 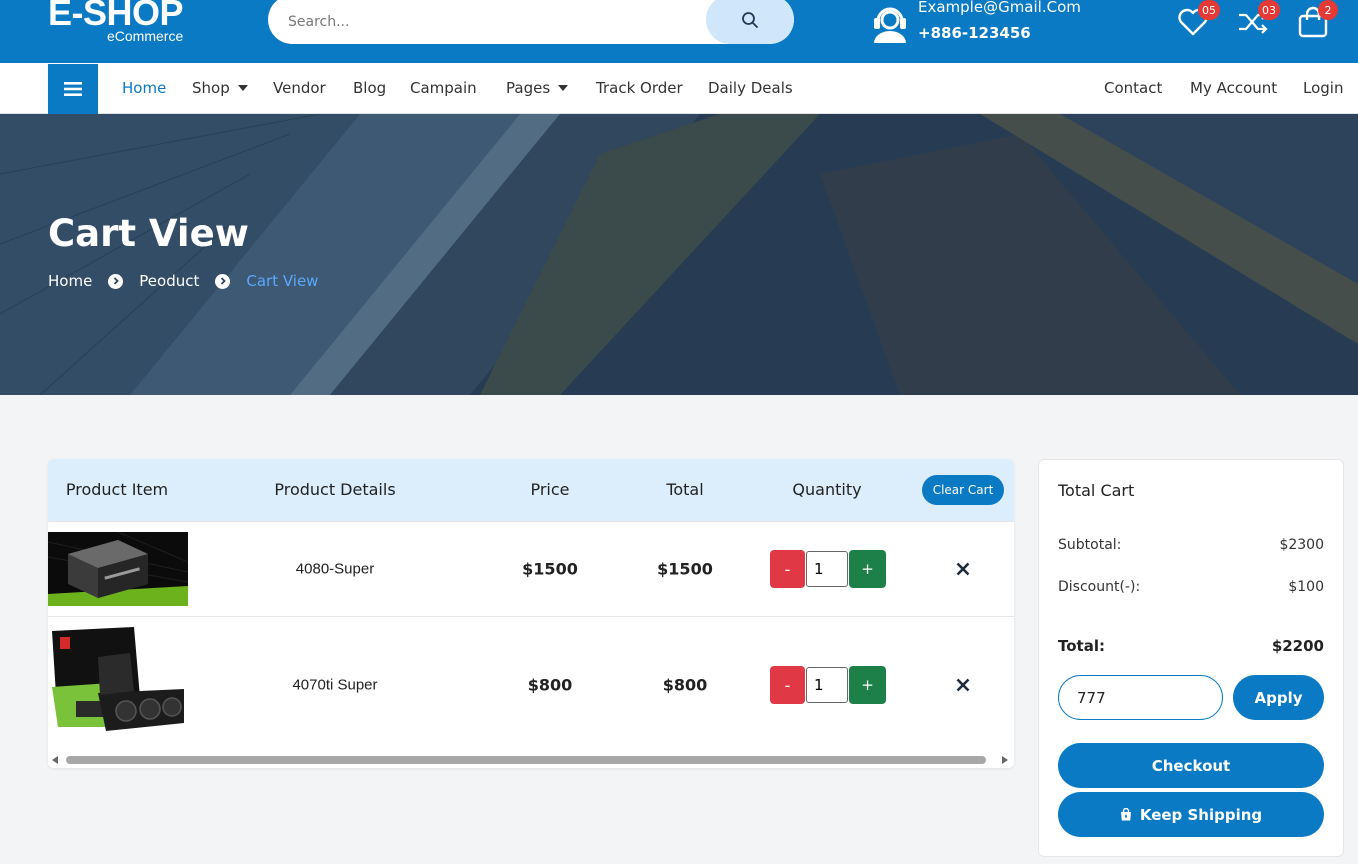 What do you see at coordinates (488, 22) in the screenshot?
I see `search-input` at bounding box center [488, 22].